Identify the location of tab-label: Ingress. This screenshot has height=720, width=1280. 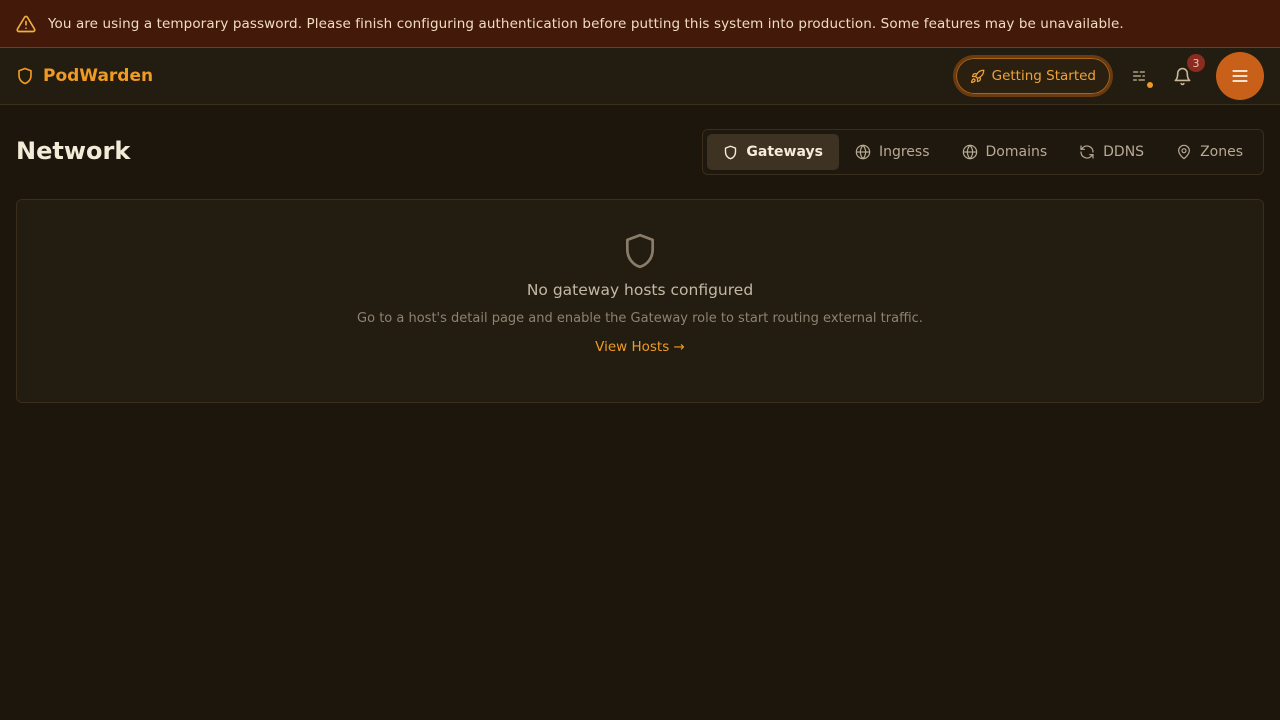
(904, 152).